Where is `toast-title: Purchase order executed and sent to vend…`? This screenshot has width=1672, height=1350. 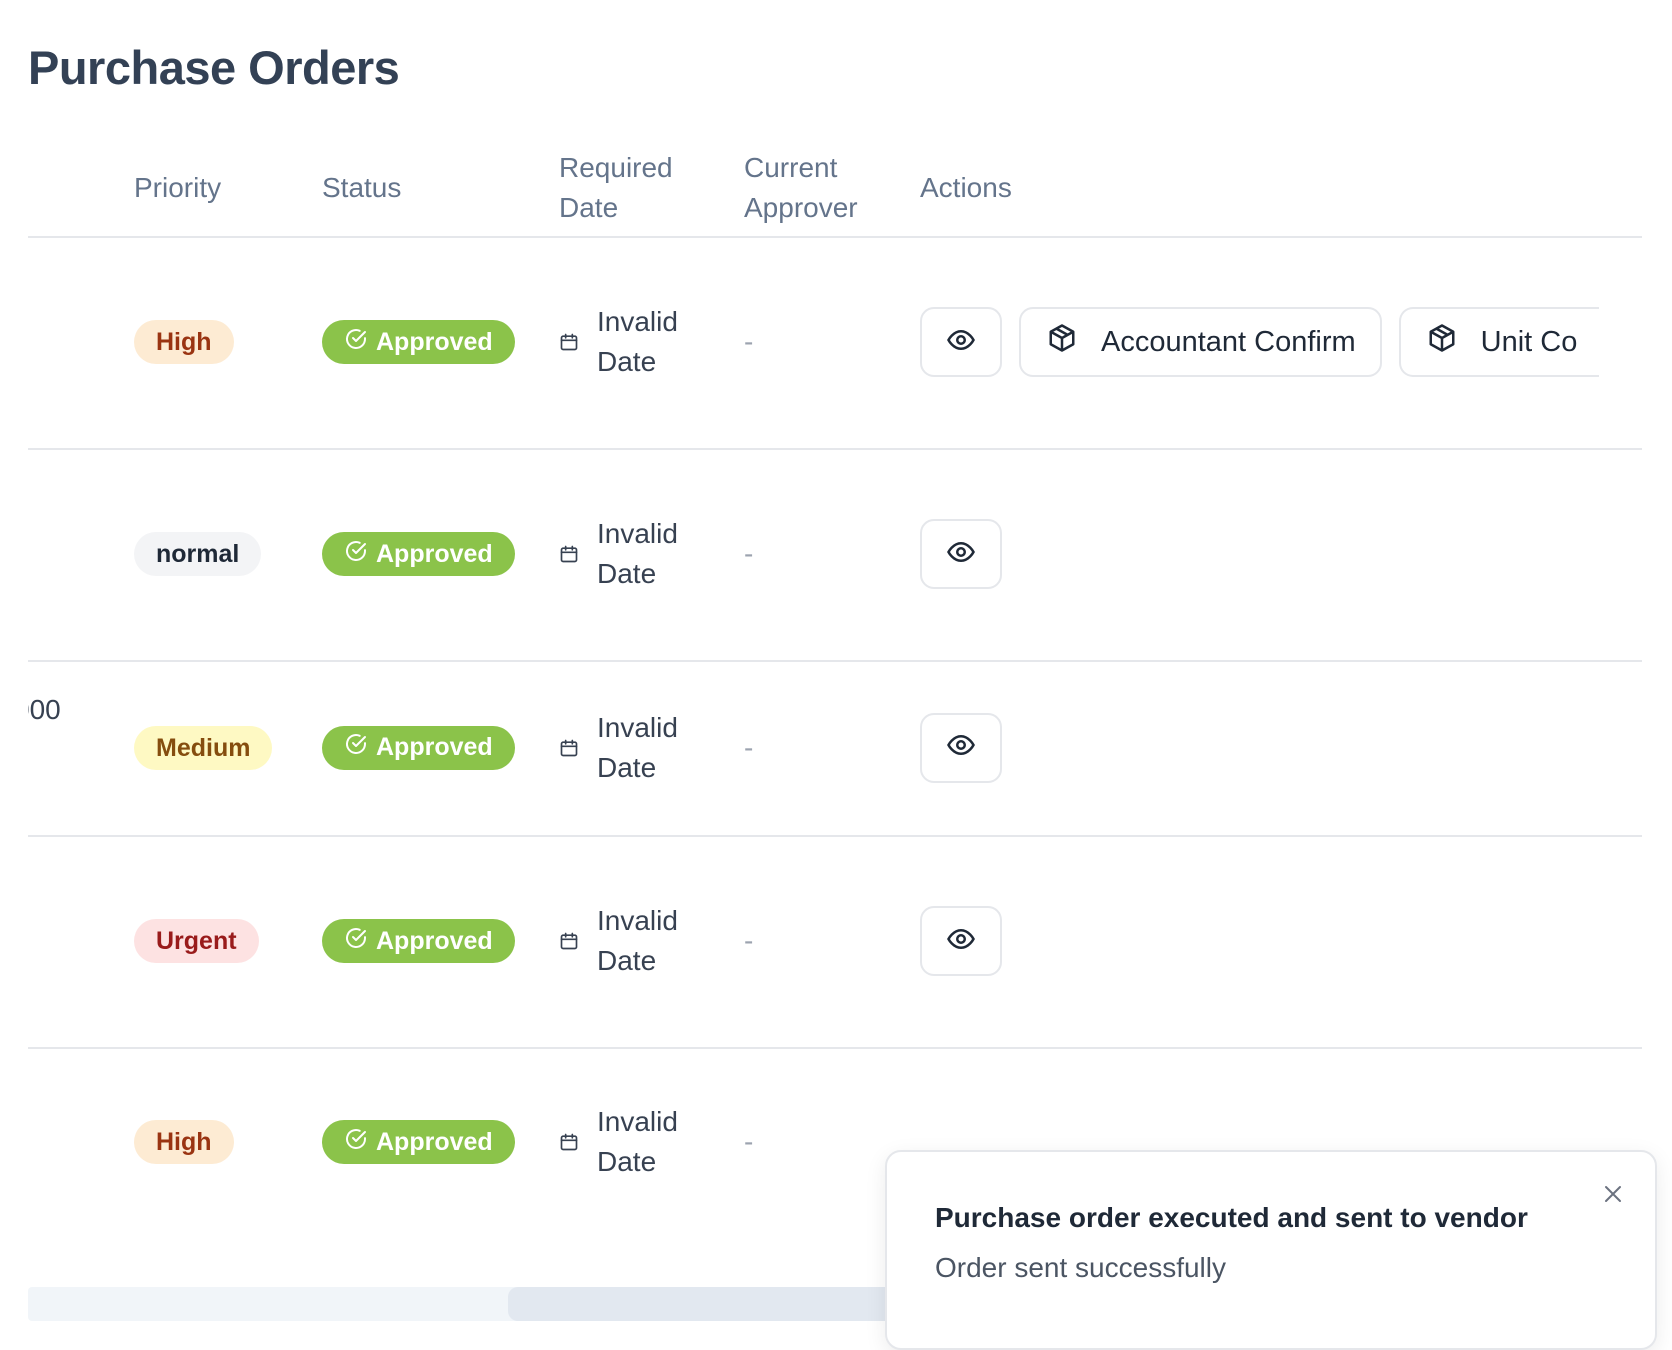
toast-title: Purchase order executed and sent to vend… is located at coordinates (1231, 1217).